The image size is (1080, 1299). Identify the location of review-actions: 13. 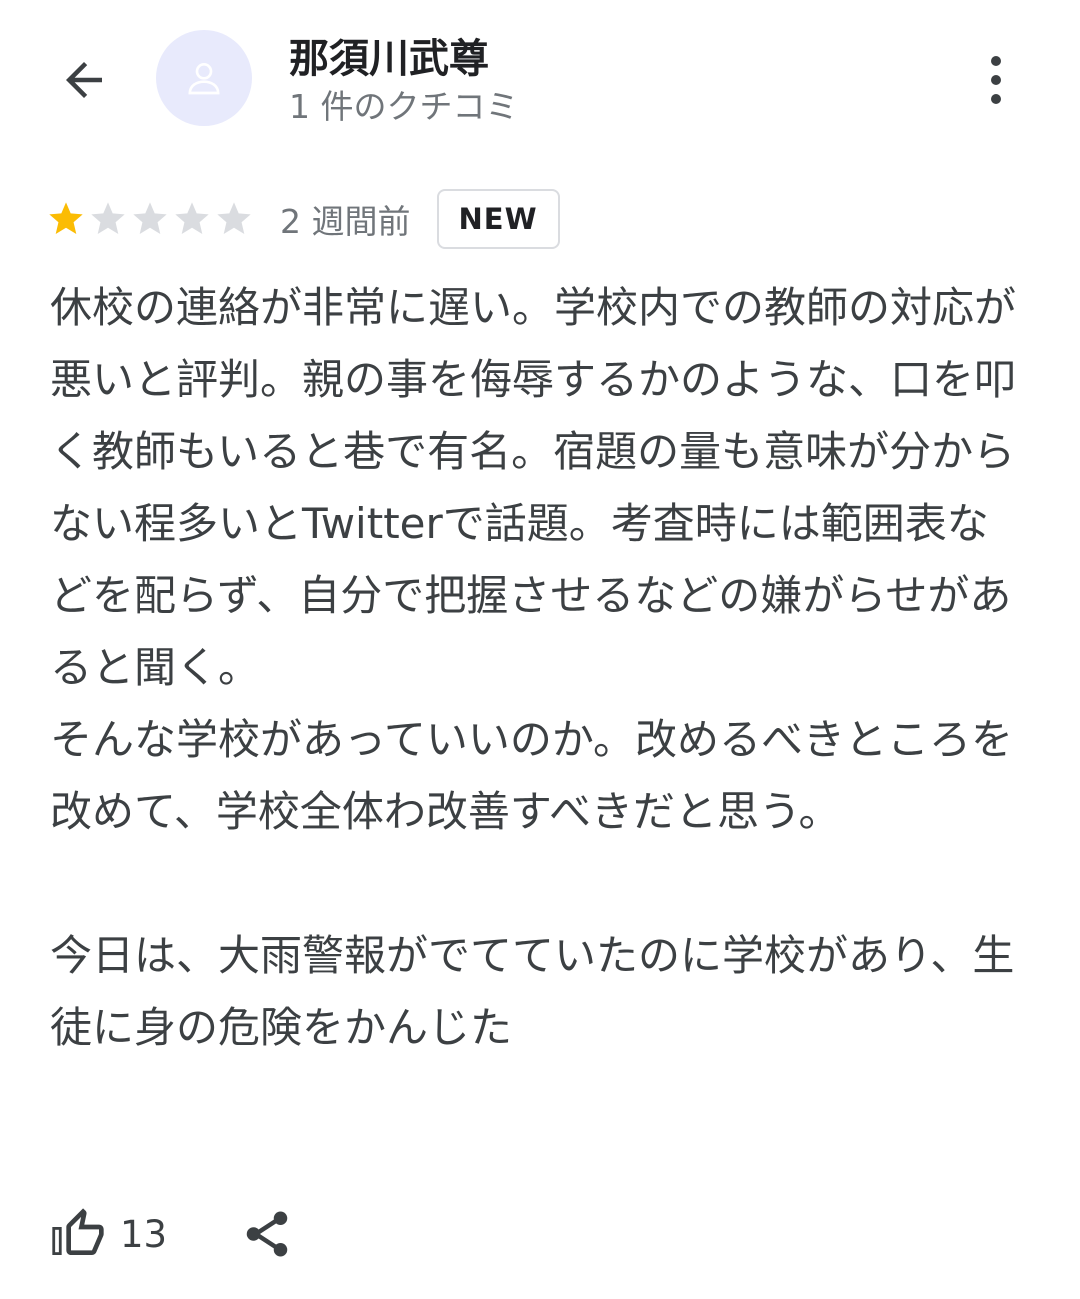
(173, 1234).